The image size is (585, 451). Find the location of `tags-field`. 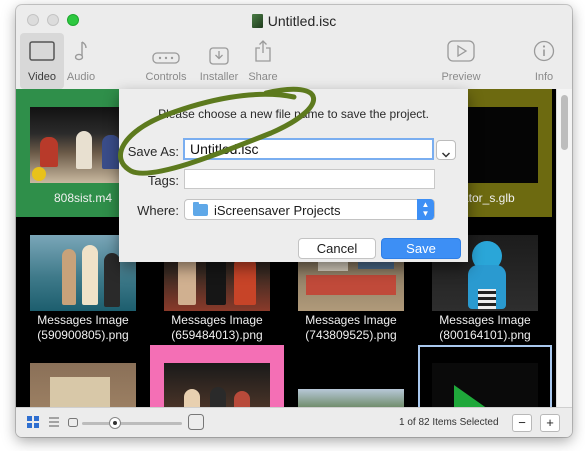

tags-field is located at coordinates (309, 179).